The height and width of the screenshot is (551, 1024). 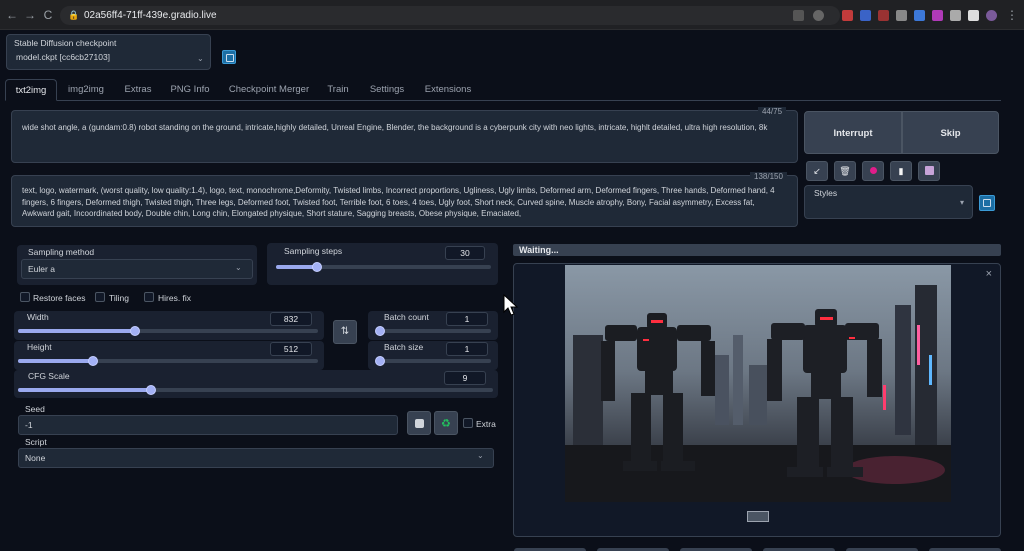 I want to click on dice-icon, so click(x=419, y=423).